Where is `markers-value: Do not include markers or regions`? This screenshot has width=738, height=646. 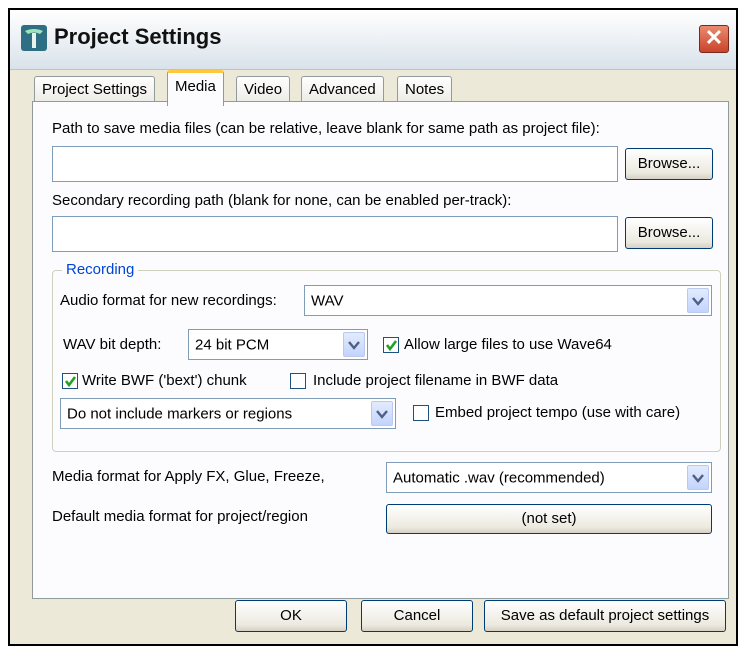
markers-value: Do not include markers or regions is located at coordinates (180, 413).